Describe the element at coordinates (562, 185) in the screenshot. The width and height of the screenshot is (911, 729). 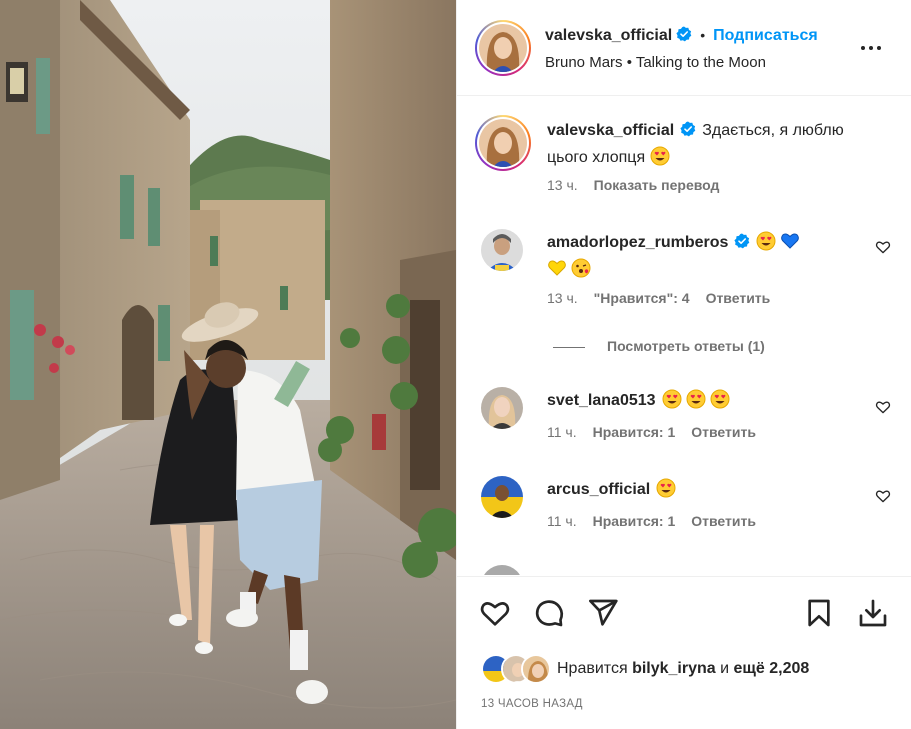
I see `caption-time: 13 ч.` at that location.